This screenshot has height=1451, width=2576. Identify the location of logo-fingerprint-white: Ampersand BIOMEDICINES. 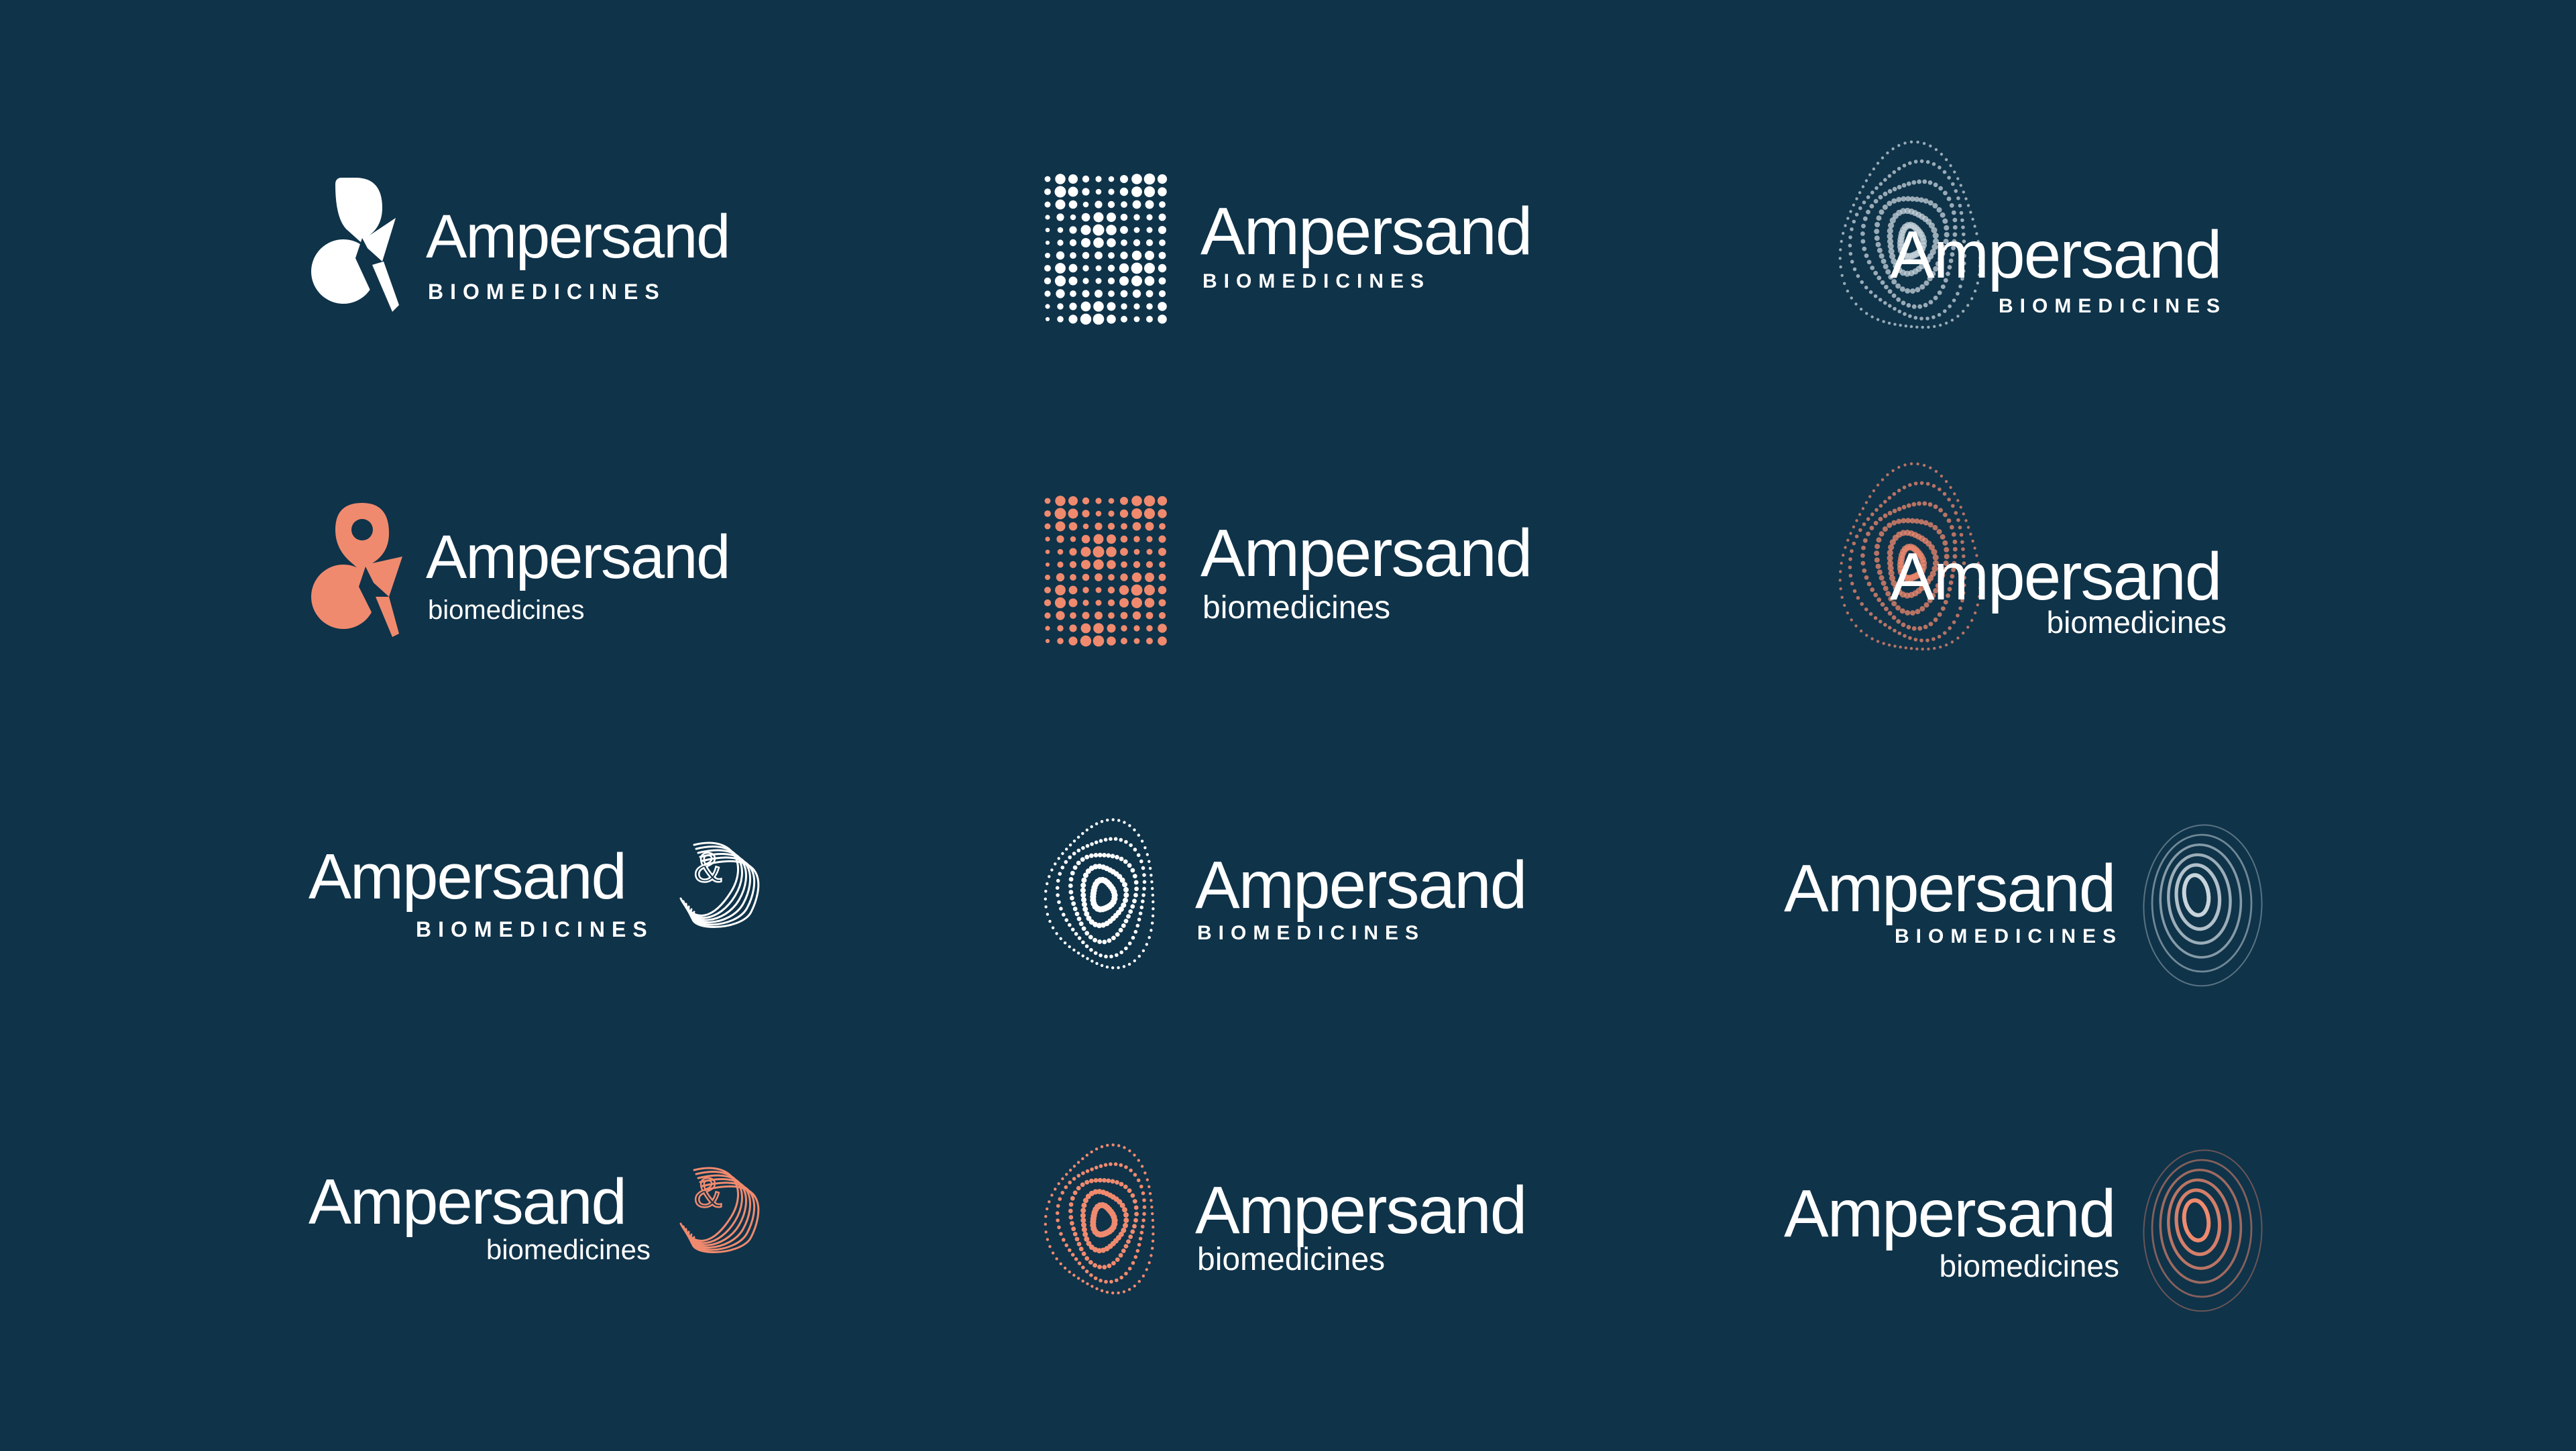
(2039, 251).